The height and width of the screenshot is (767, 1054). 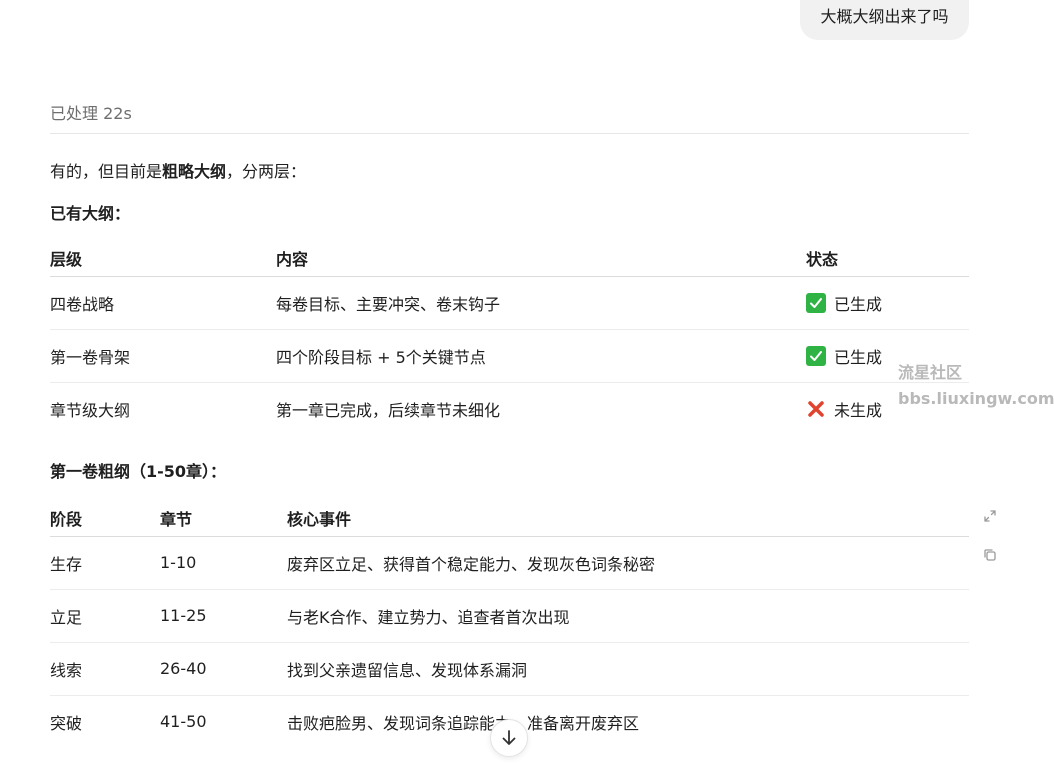 I want to click on table-row: 线索 26-40 找到父亲遗留信息、发现体系漏洞, so click(x=509, y=668).